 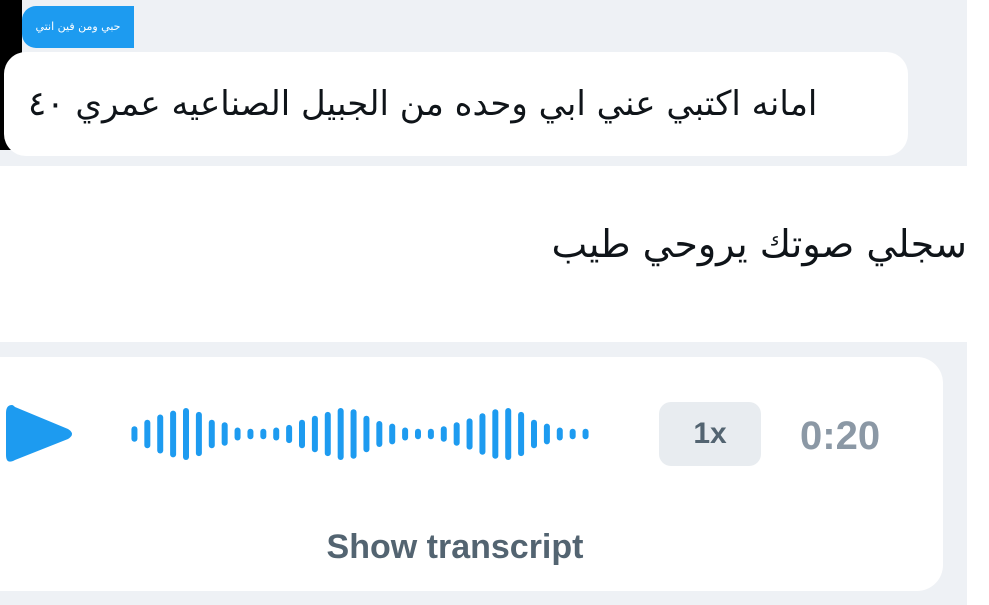 I want to click on show-transcript-button: Show transcript, so click(x=455, y=547).